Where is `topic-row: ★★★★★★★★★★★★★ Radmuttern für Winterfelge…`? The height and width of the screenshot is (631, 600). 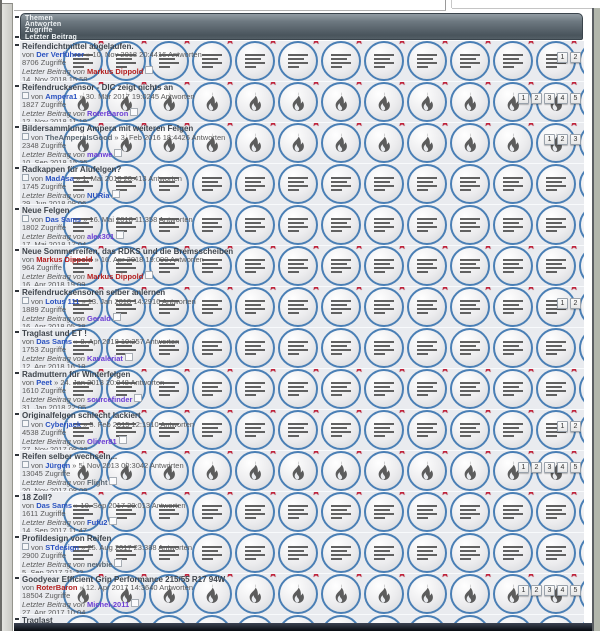 topic-row: ★★★★★★★★★★★★★ Radmuttern für Winterfelge… is located at coordinates (302, 389).